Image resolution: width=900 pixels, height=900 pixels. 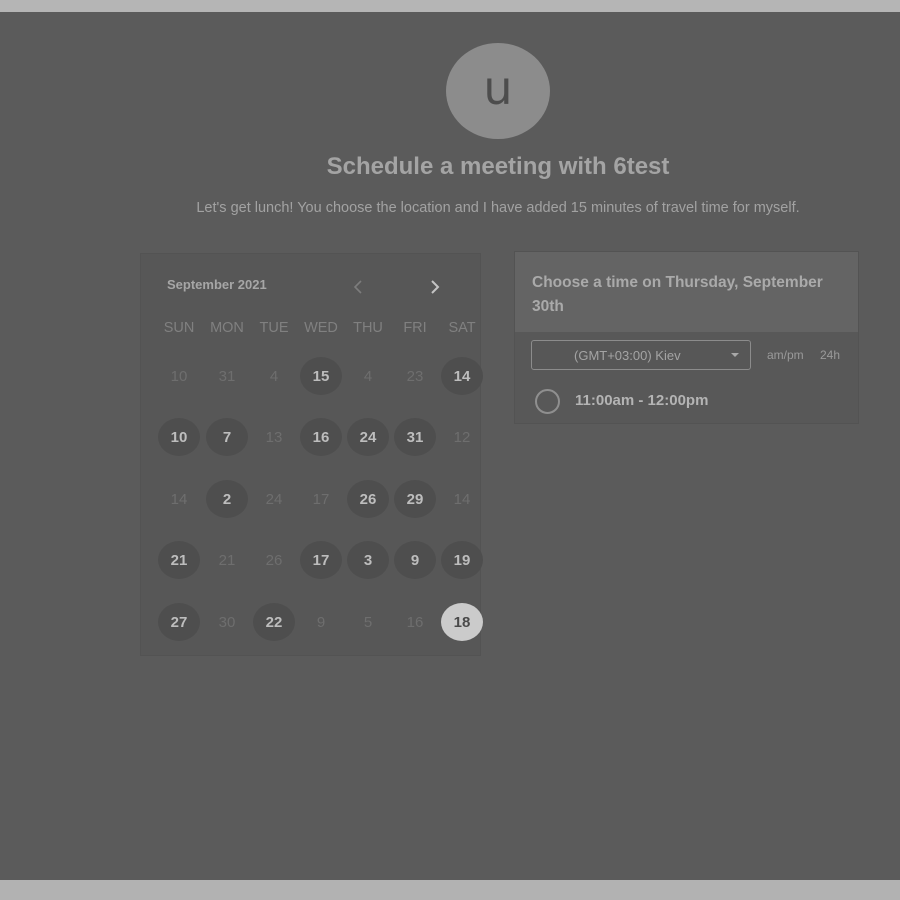 I want to click on format-ampm-toggle: am/pm, so click(x=785, y=355).